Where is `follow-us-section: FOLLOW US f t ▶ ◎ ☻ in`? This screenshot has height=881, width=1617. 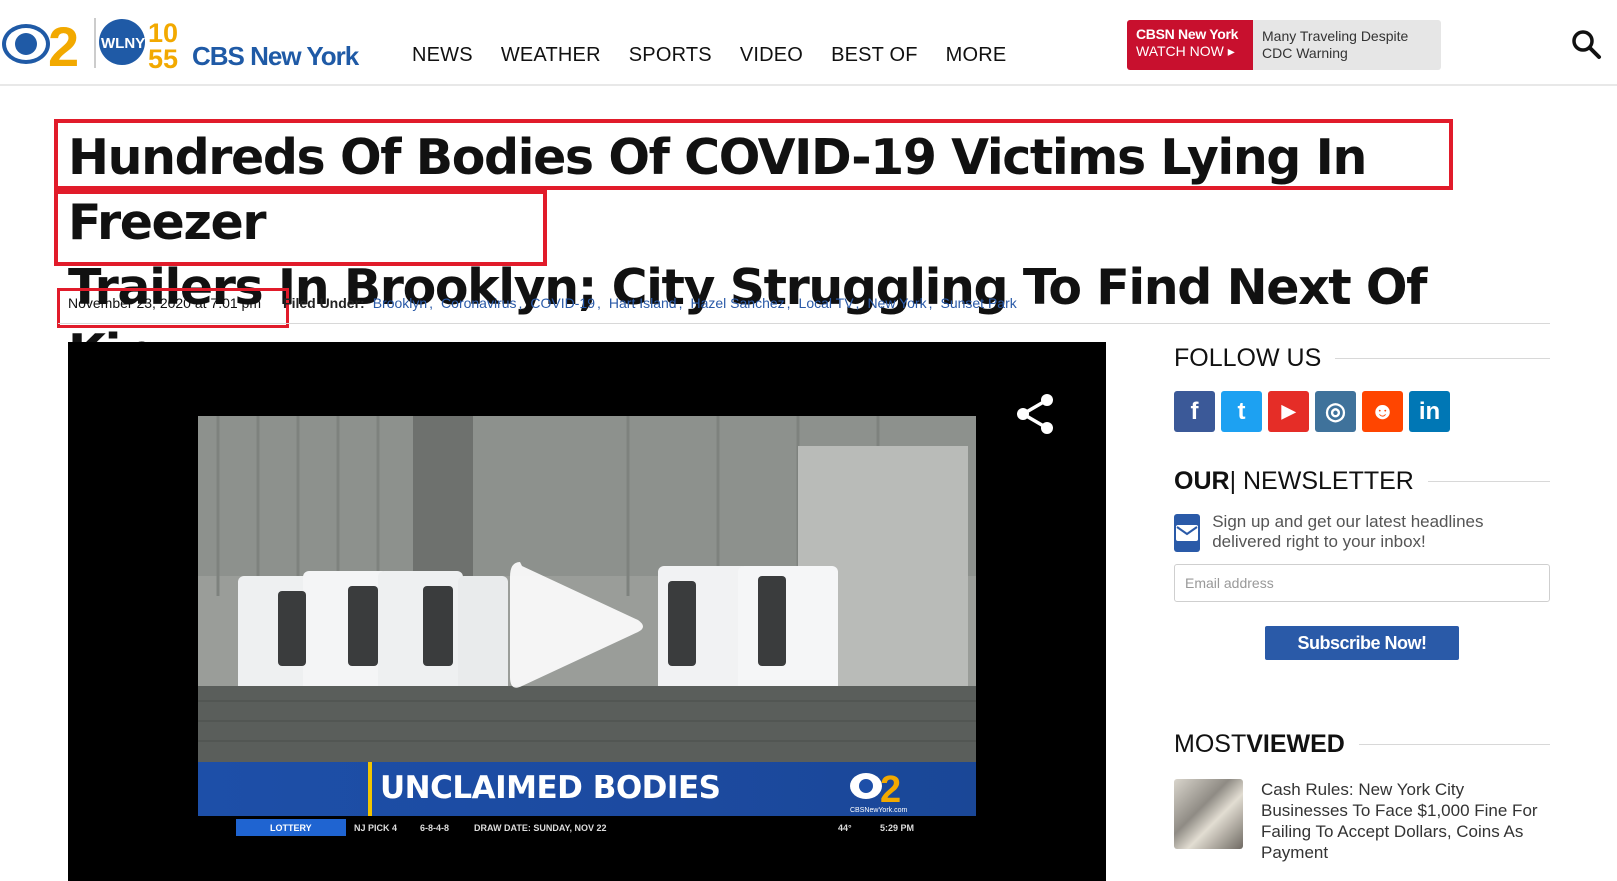
follow-us-section: FOLLOW US f t ▶ ◎ ☻ in is located at coordinates (1362, 388).